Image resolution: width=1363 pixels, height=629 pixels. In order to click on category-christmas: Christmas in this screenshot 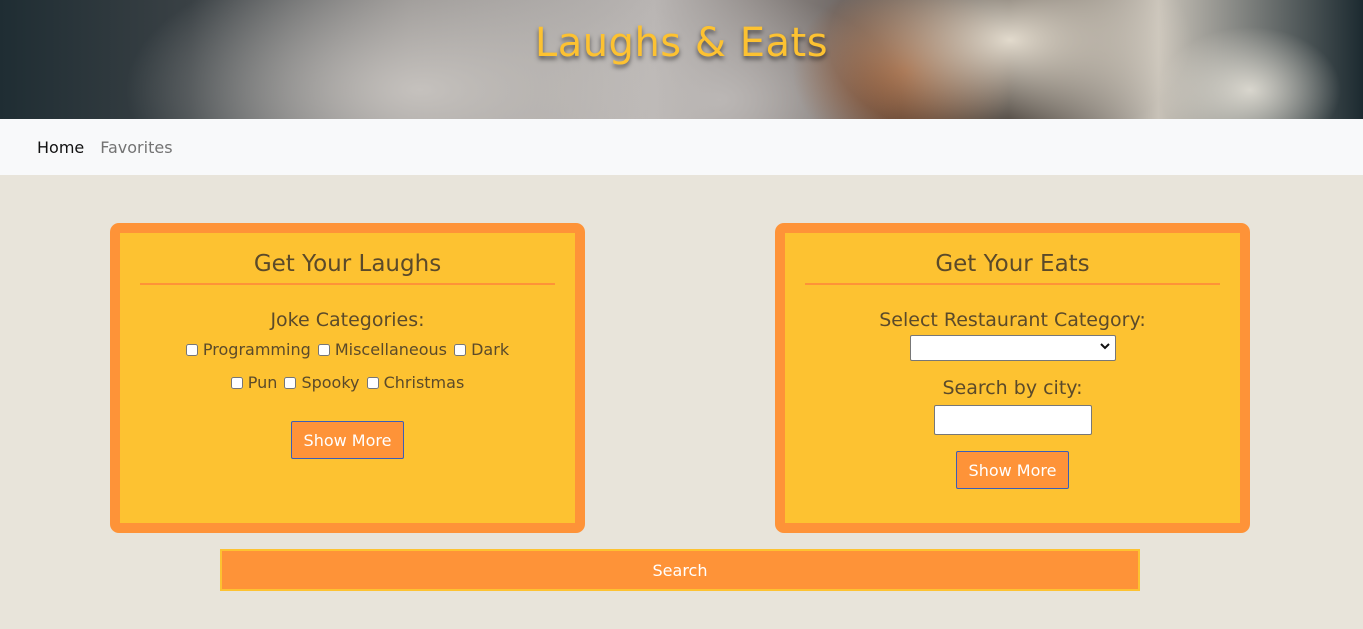, I will do `click(415, 383)`.